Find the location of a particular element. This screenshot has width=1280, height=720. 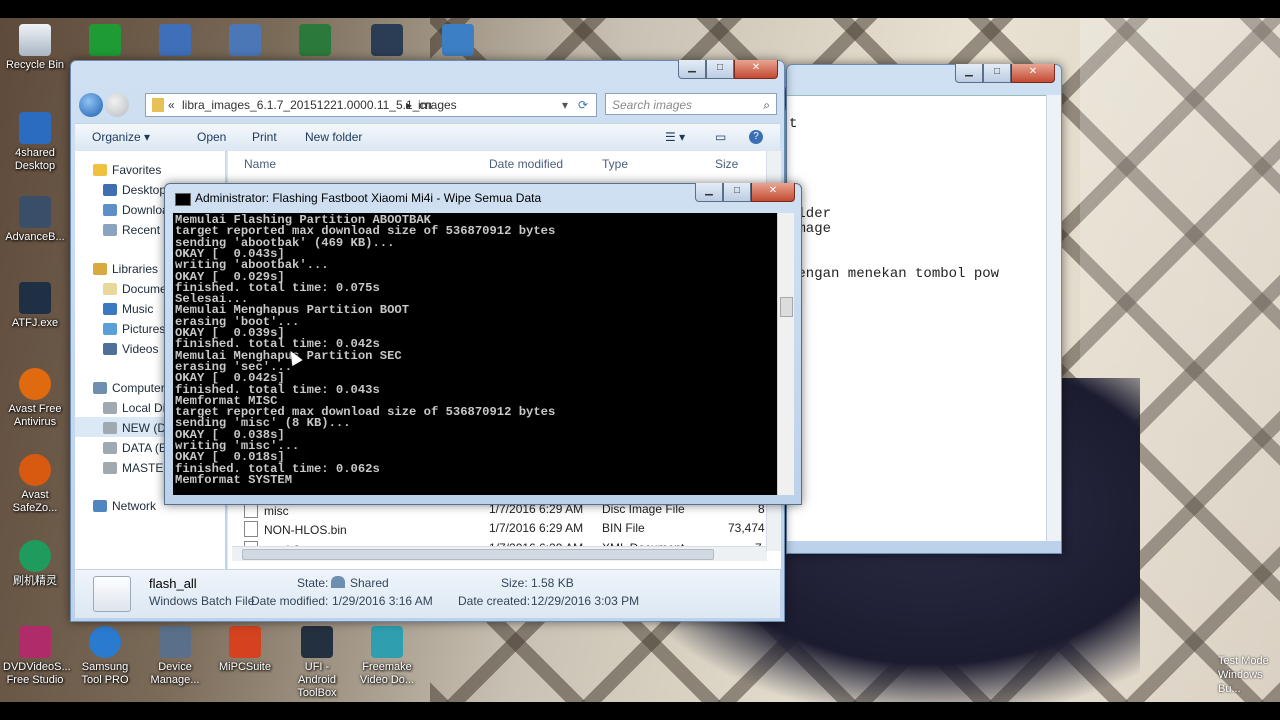

open-button: Open is located at coordinates (211, 137).